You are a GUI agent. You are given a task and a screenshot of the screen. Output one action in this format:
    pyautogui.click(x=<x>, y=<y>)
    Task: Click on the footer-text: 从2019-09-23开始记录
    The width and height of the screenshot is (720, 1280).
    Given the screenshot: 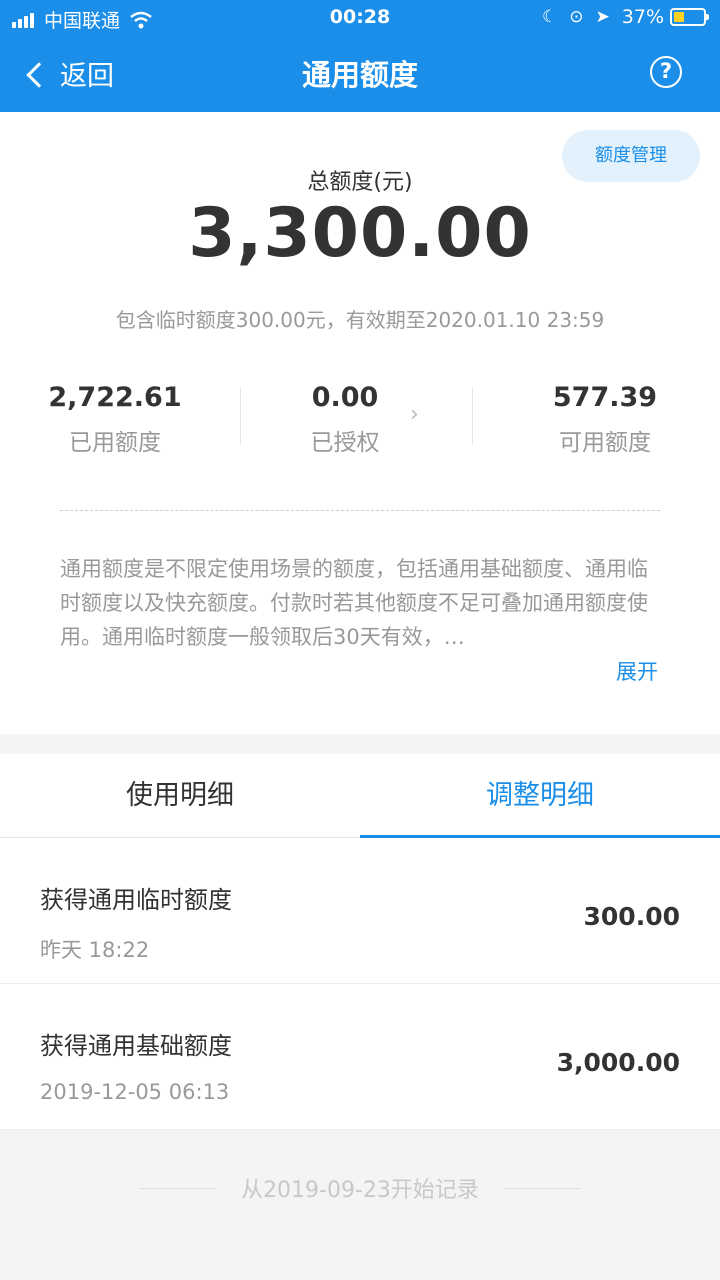 What is the action you would take?
    pyautogui.click(x=360, y=1190)
    